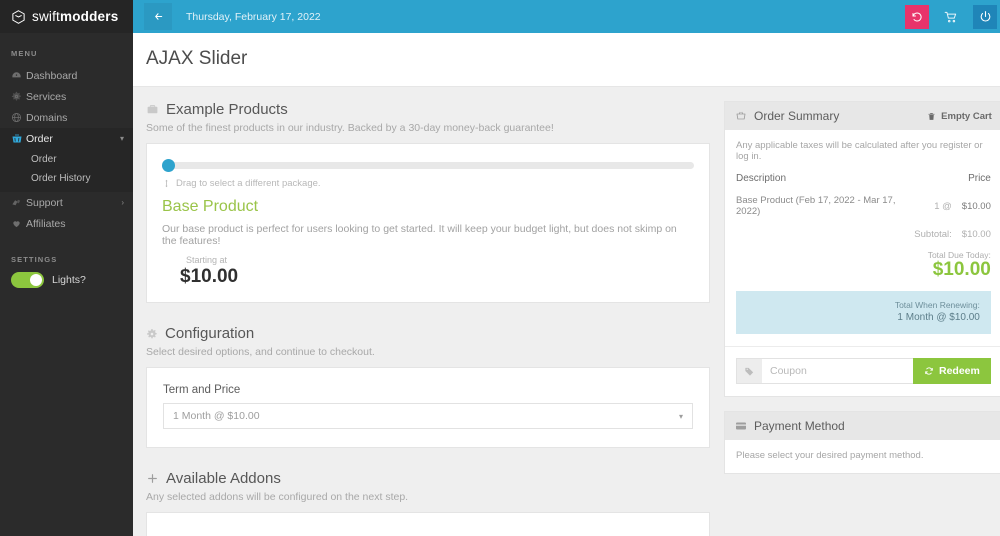 The image size is (1000, 536). I want to click on heart-icon, so click(18, 223).